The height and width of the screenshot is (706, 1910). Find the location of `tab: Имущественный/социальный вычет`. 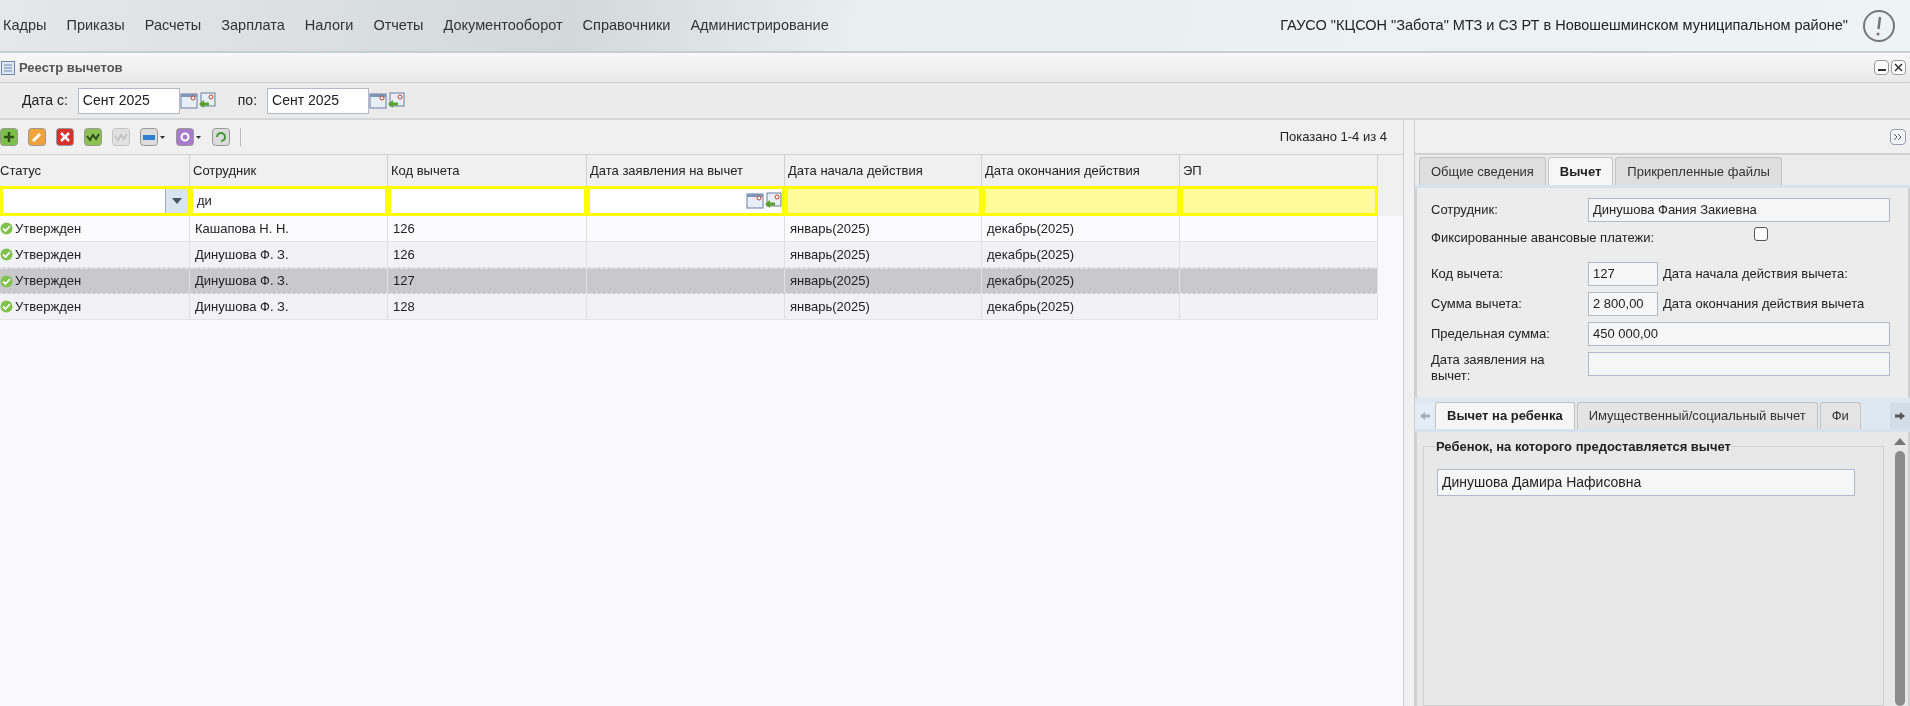

tab: Имущественный/социальный вычет is located at coordinates (1697, 415).